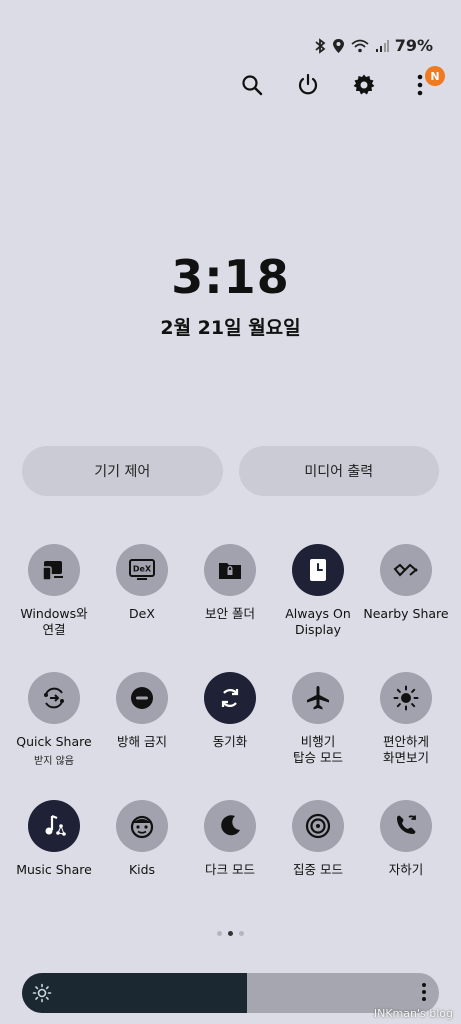 This screenshot has width=461, height=1024. Describe the element at coordinates (54, 826) in the screenshot. I see `music-share-icon` at that location.